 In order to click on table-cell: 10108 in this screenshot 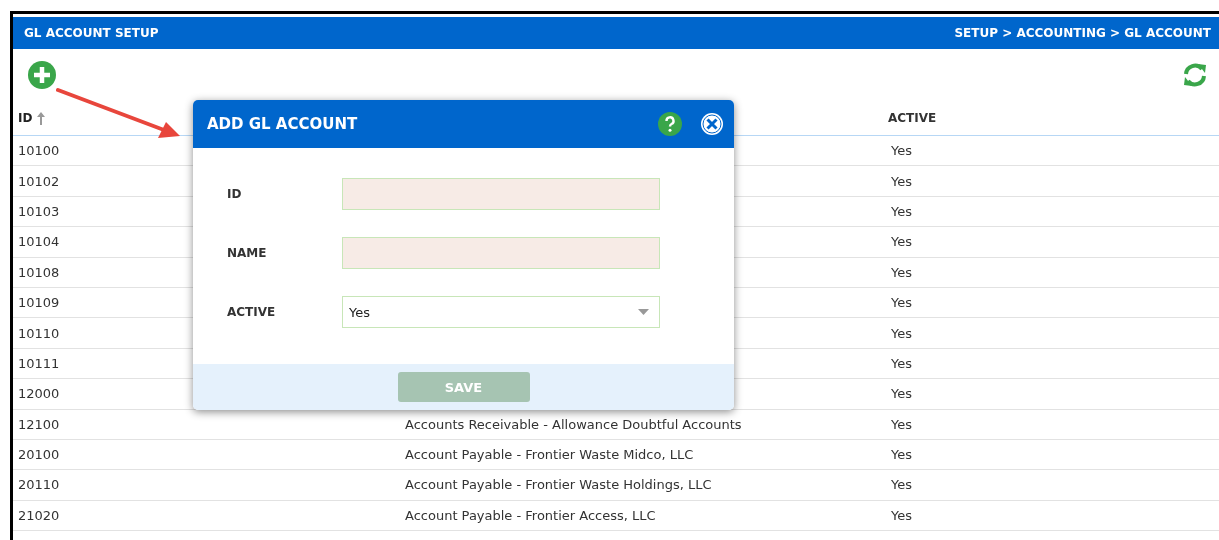, I will do `click(39, 272)`.